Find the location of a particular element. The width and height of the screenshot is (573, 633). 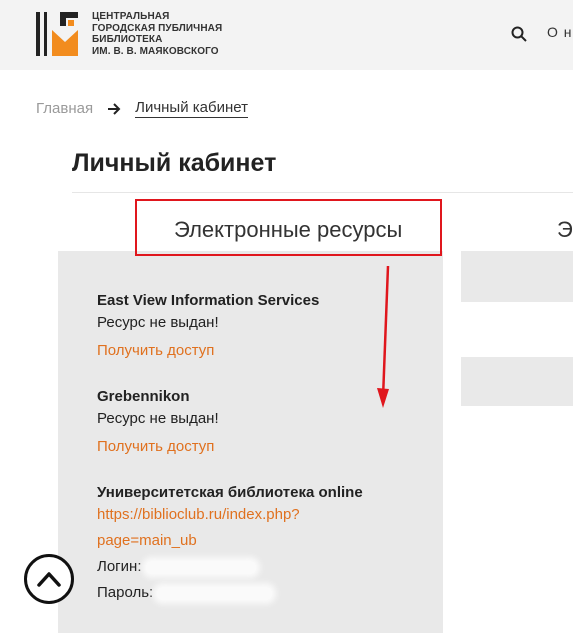

arrow-right-icon is located at coordinates (114, 108).